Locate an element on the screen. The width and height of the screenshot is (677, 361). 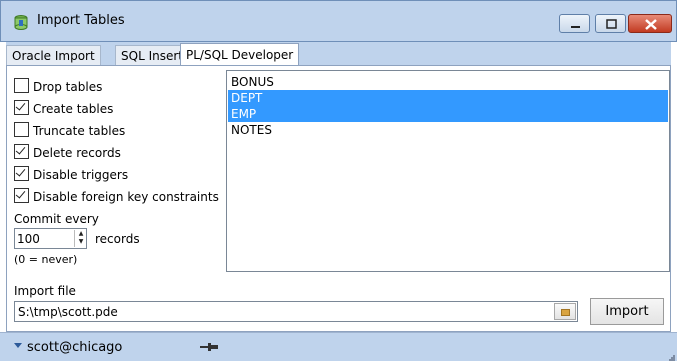
checkbox-label: Truncate tables is located at coordinates (79, 131).